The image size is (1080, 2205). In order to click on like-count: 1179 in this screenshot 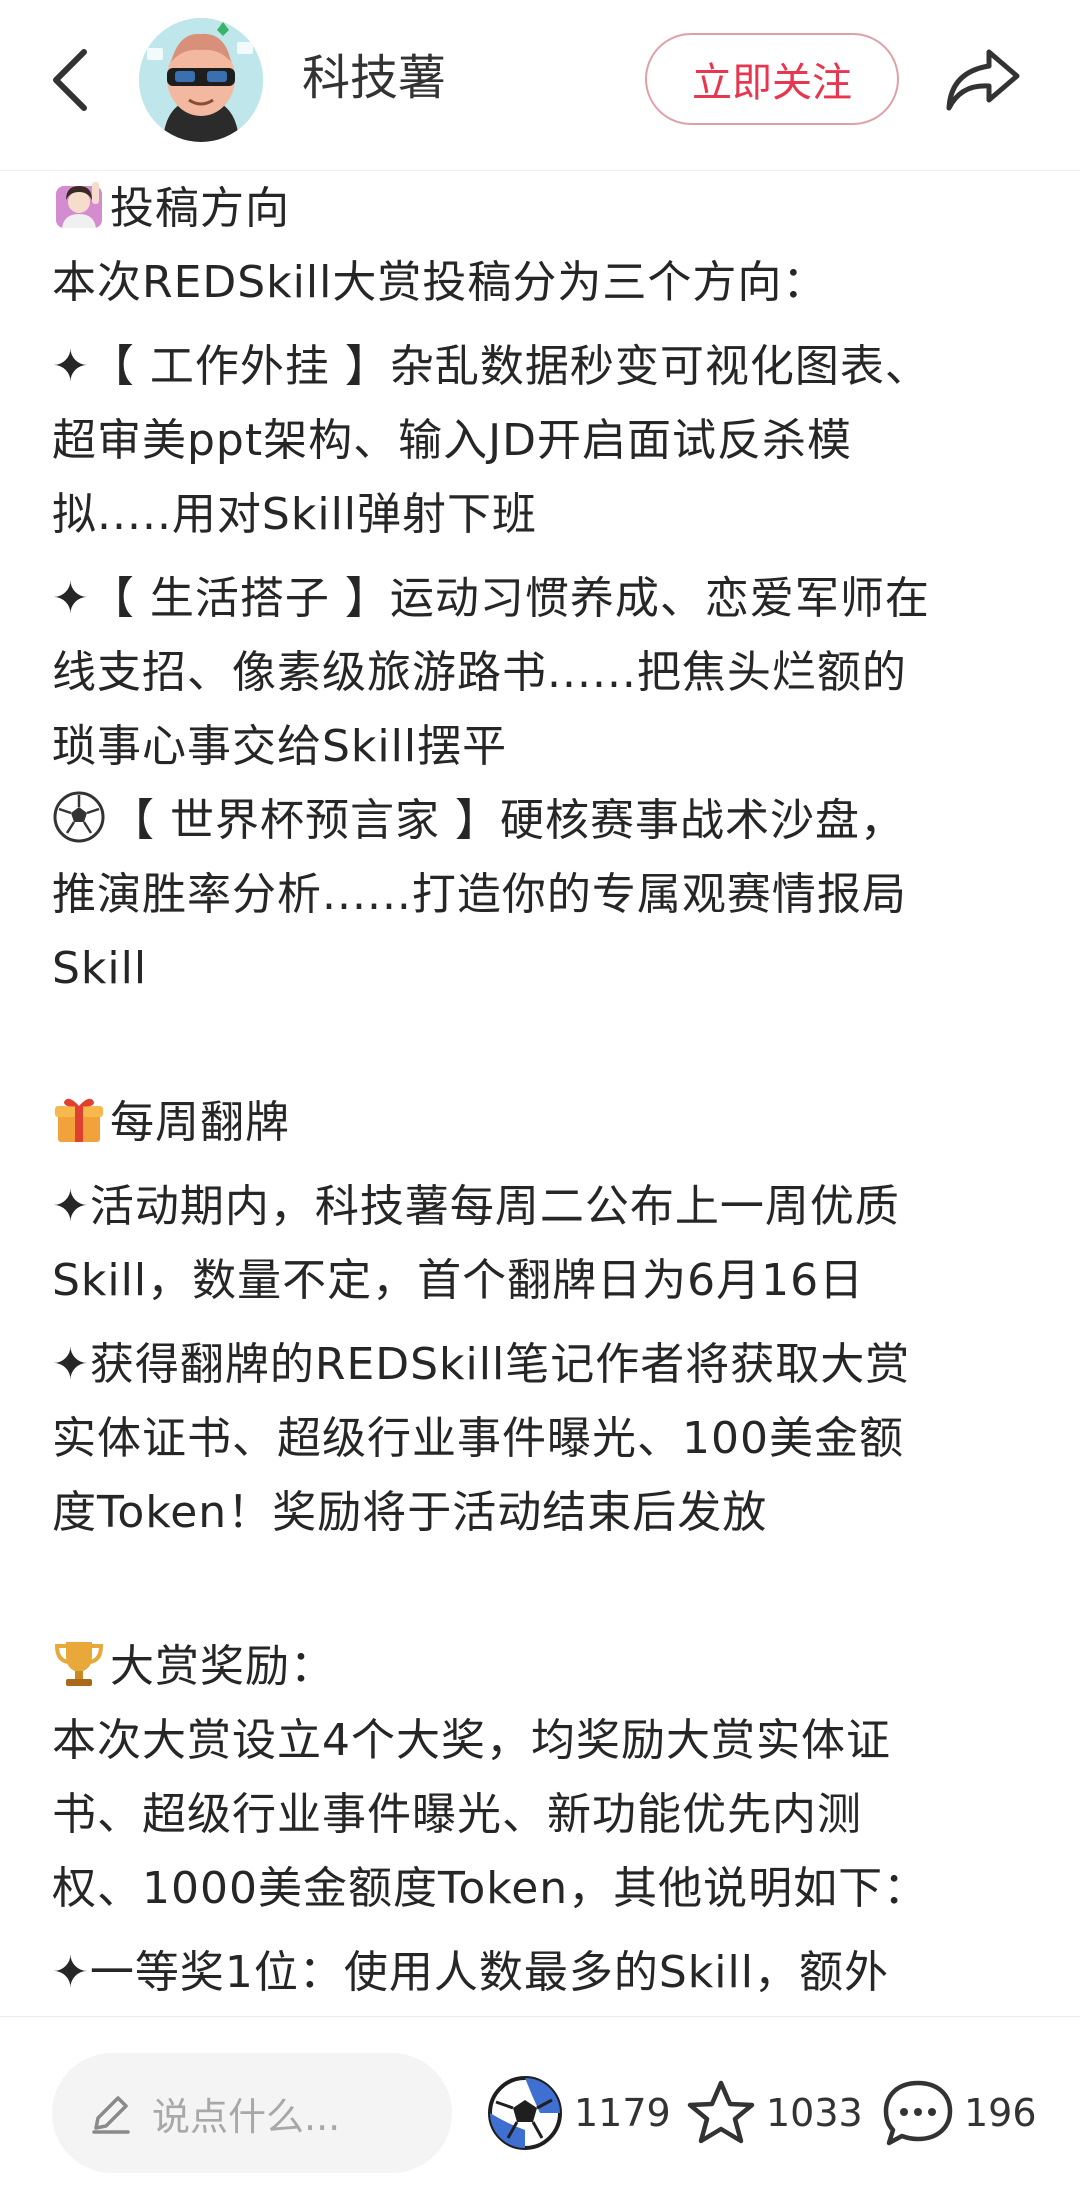, I will do `click(622, 2113)`.